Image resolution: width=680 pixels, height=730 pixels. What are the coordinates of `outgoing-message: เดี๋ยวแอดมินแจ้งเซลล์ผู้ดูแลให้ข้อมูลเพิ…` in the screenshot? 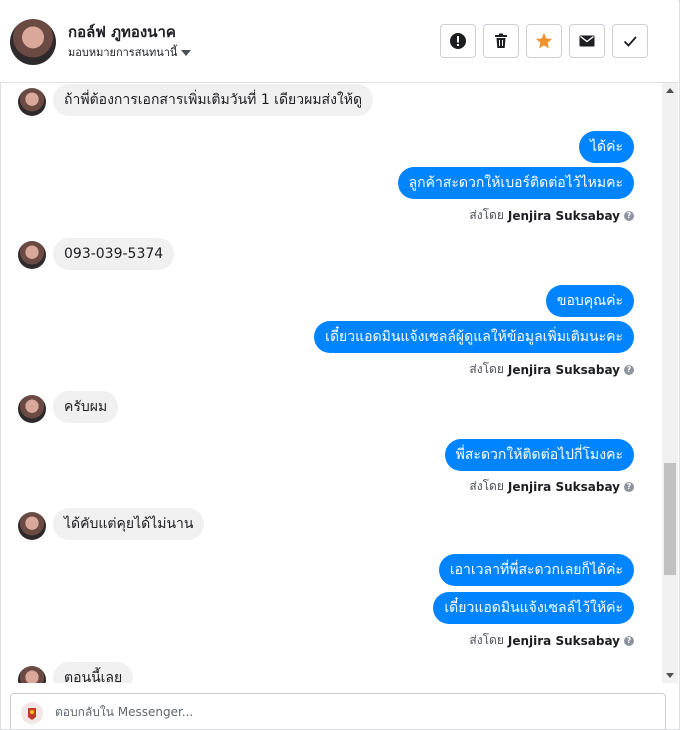 It's located at (474, 337).